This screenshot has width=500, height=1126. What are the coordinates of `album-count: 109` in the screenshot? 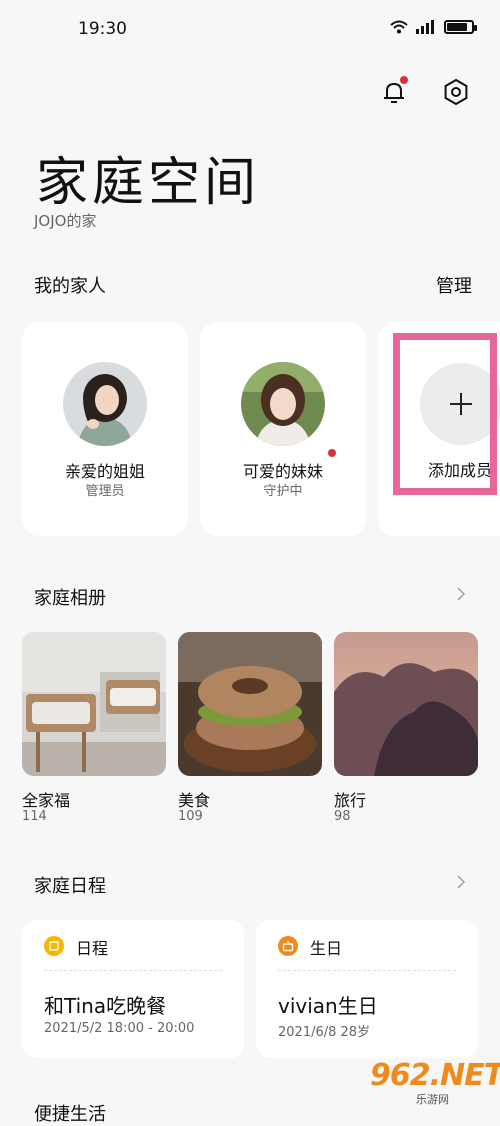 It's located at (190, 816).